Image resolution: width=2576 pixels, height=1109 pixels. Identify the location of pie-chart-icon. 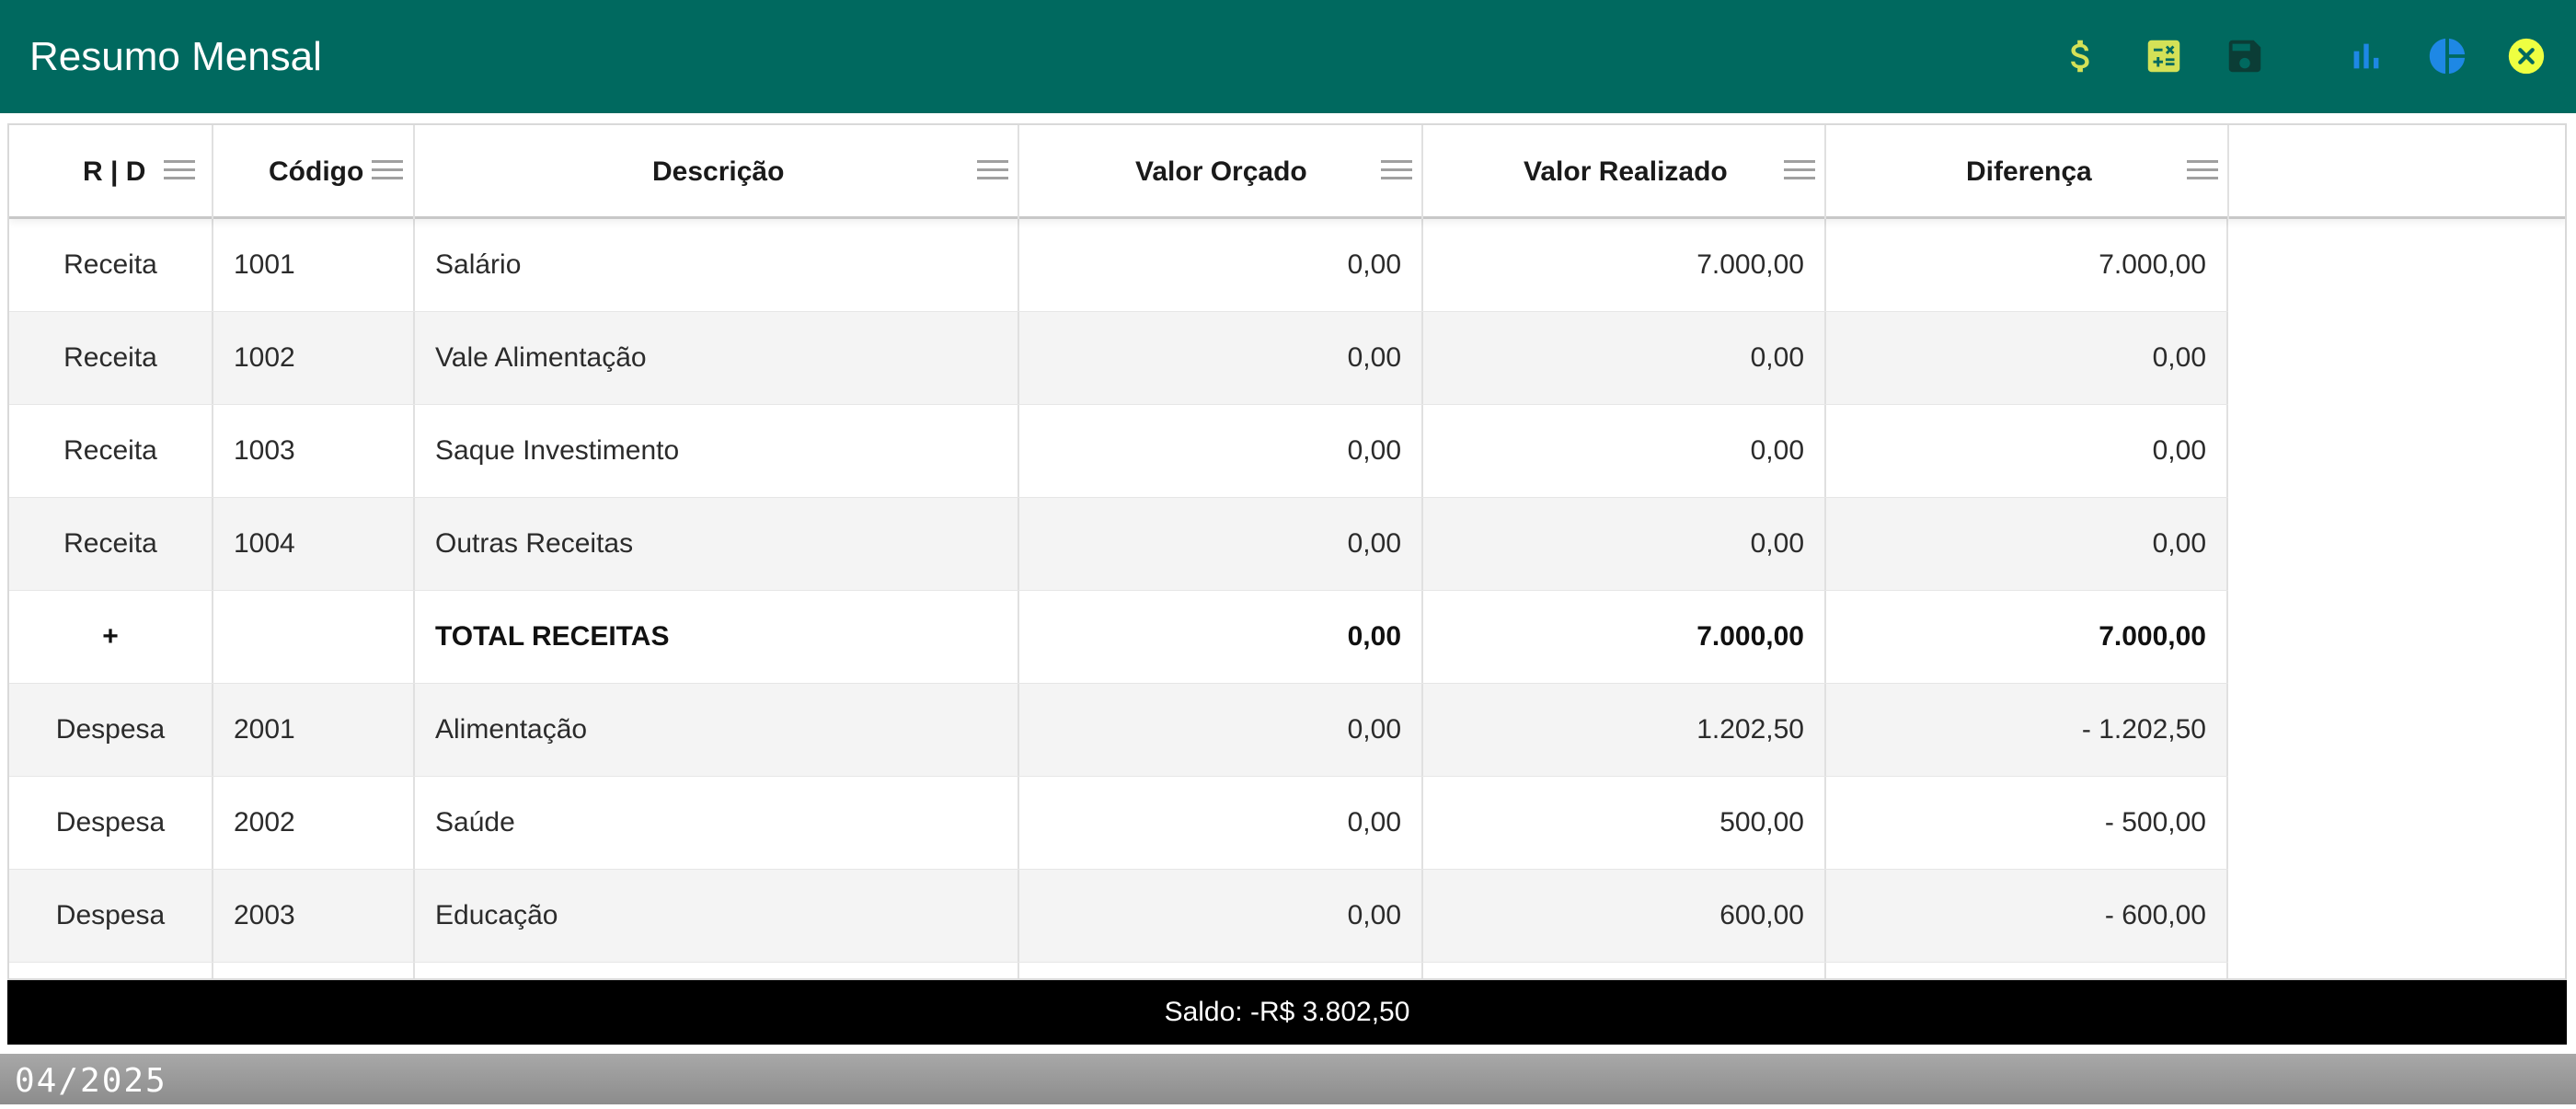
(2447, 56).